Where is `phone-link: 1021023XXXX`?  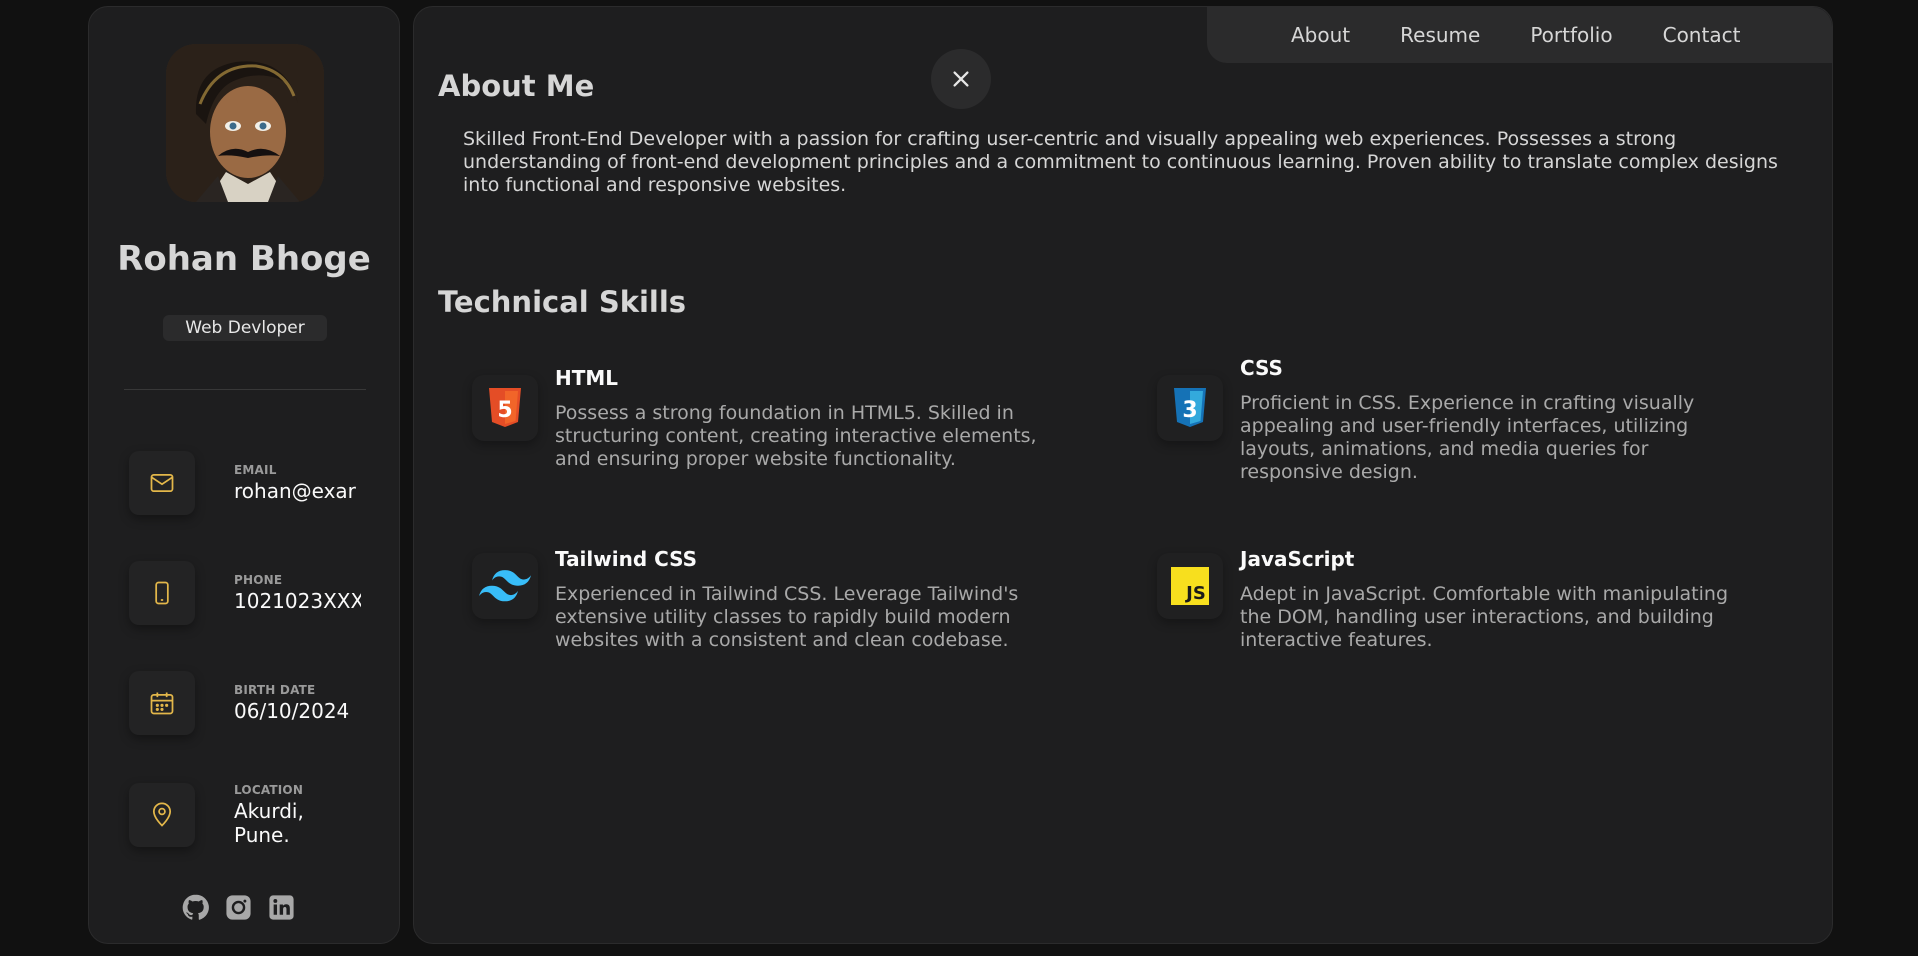
phone-link: 1021023XXXX is located at coordinates (297, 601).